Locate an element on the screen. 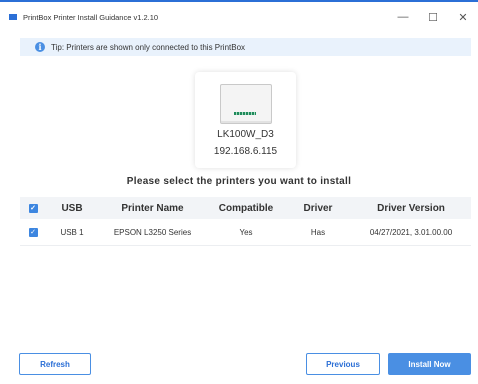  column-header-driver: Driver is located at coordinates (318, 208).